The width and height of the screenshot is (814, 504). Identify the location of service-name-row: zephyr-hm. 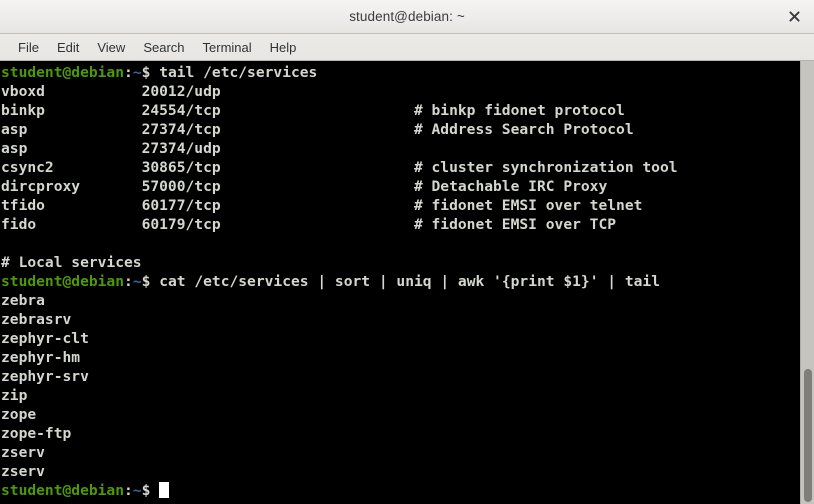
(400, 357).